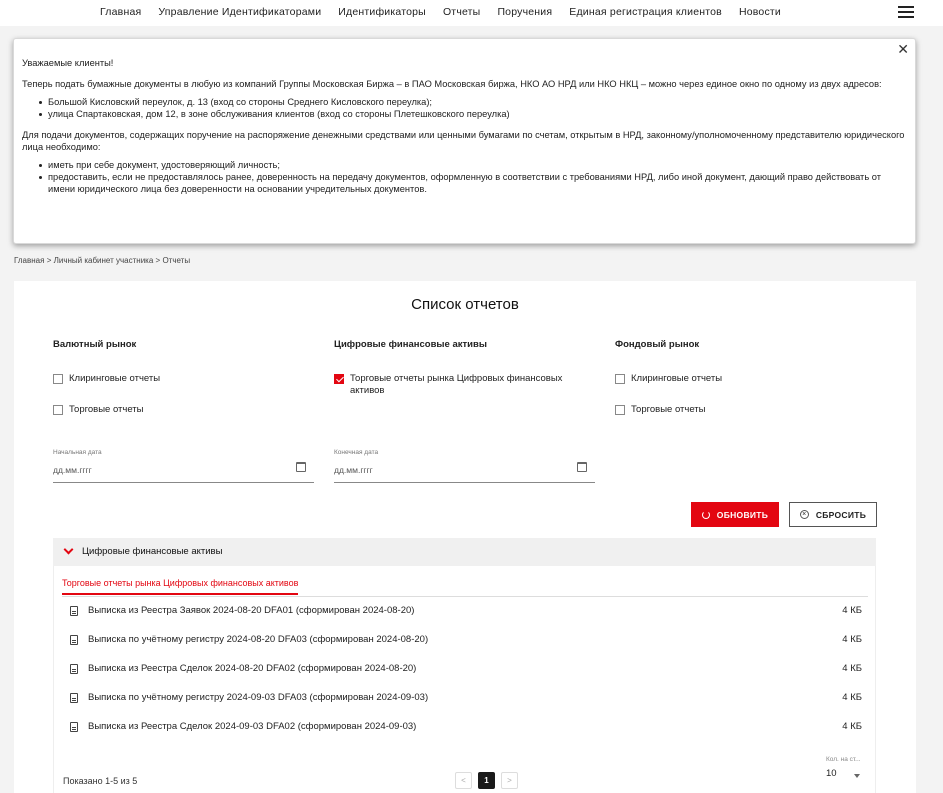 The height and width of the screenshot is (793, 943). I want to click on checkbox-stock-clearing: Клиринговые отчеты, so click(668, 379).